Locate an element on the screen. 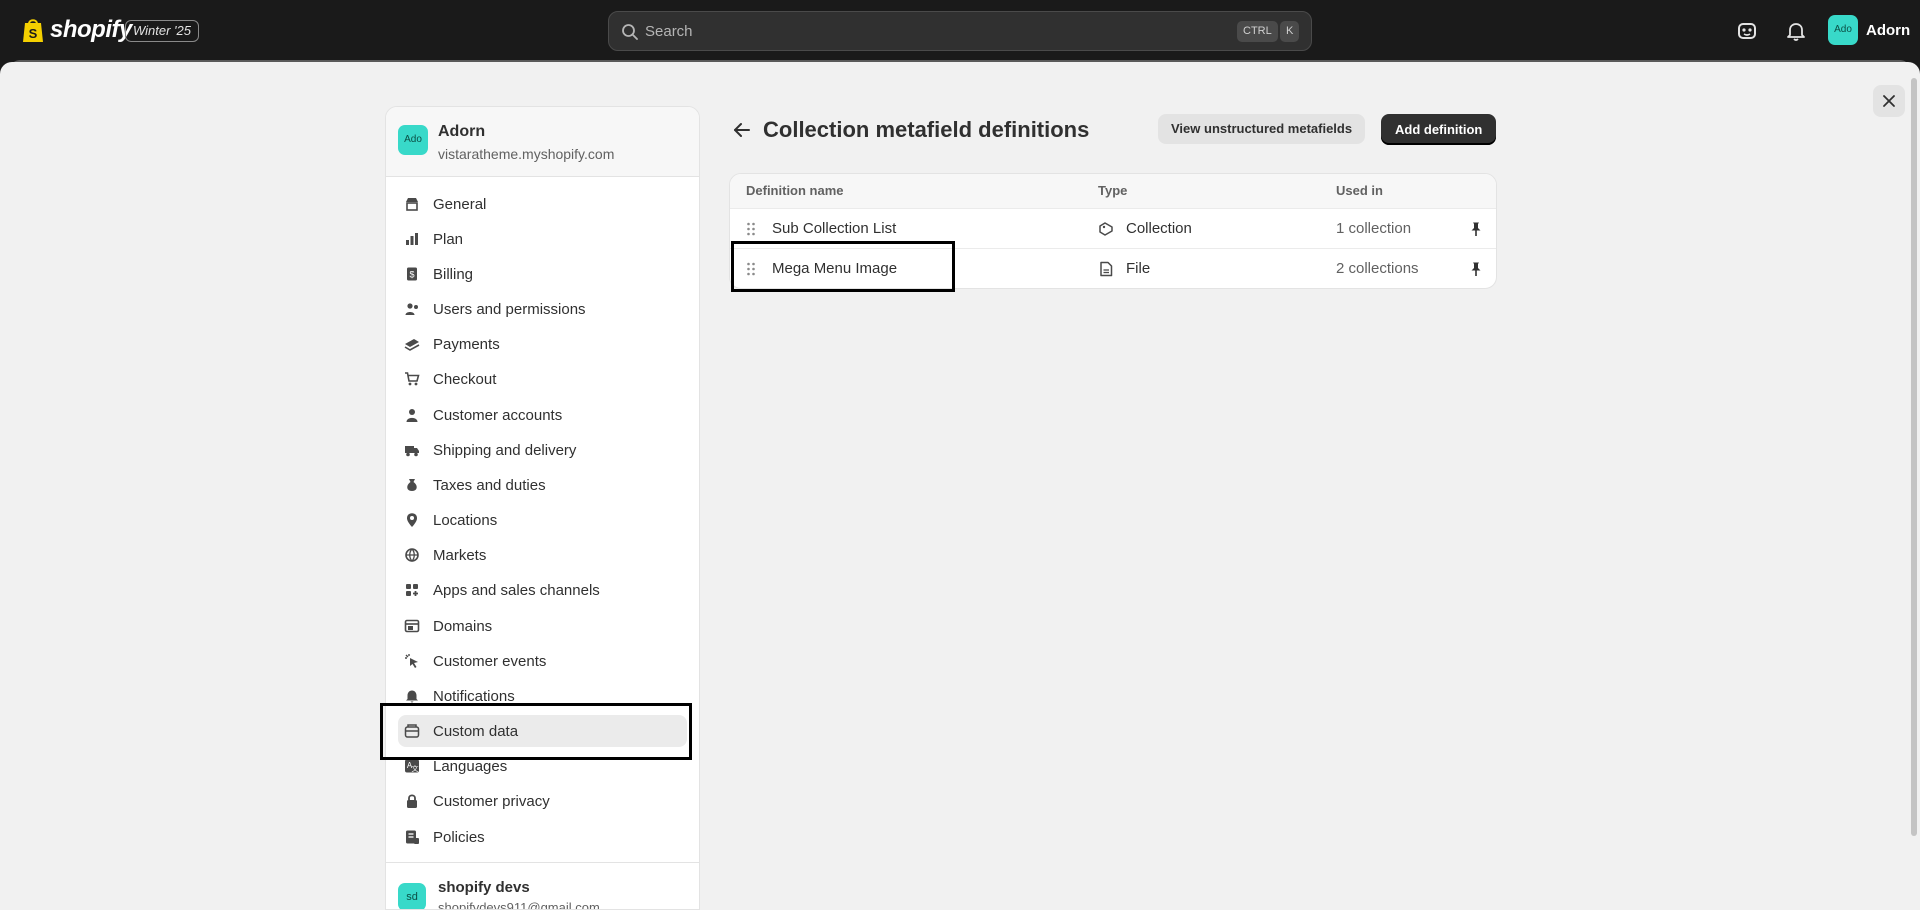 The height and width of the screenshot is (910, 1920). cursor-icon is located at coordinates (411, 661).